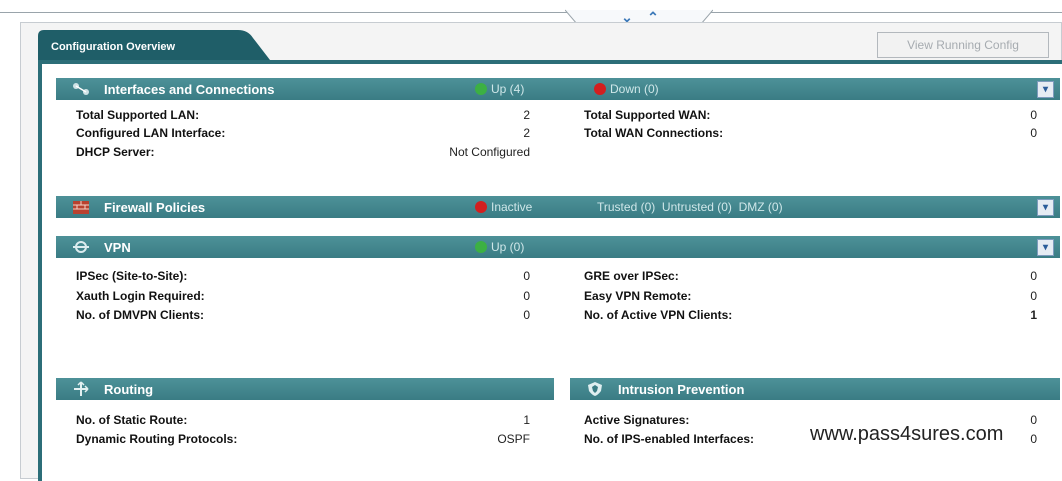 The image size is (1062, 481). I want to click on easy-vpn-value: 0, so click(1033, 296).